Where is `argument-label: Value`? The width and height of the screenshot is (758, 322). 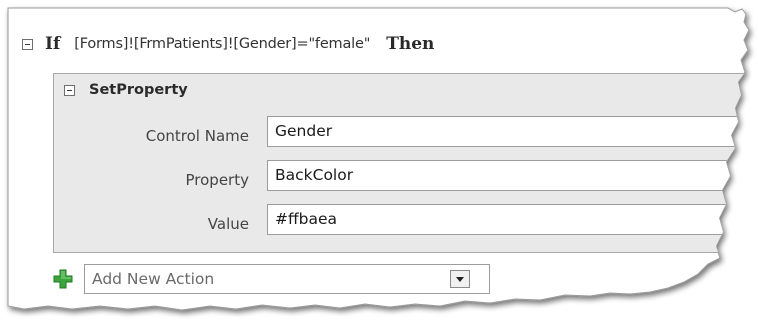
argument-label: Value is located at coordinates (228, 224).